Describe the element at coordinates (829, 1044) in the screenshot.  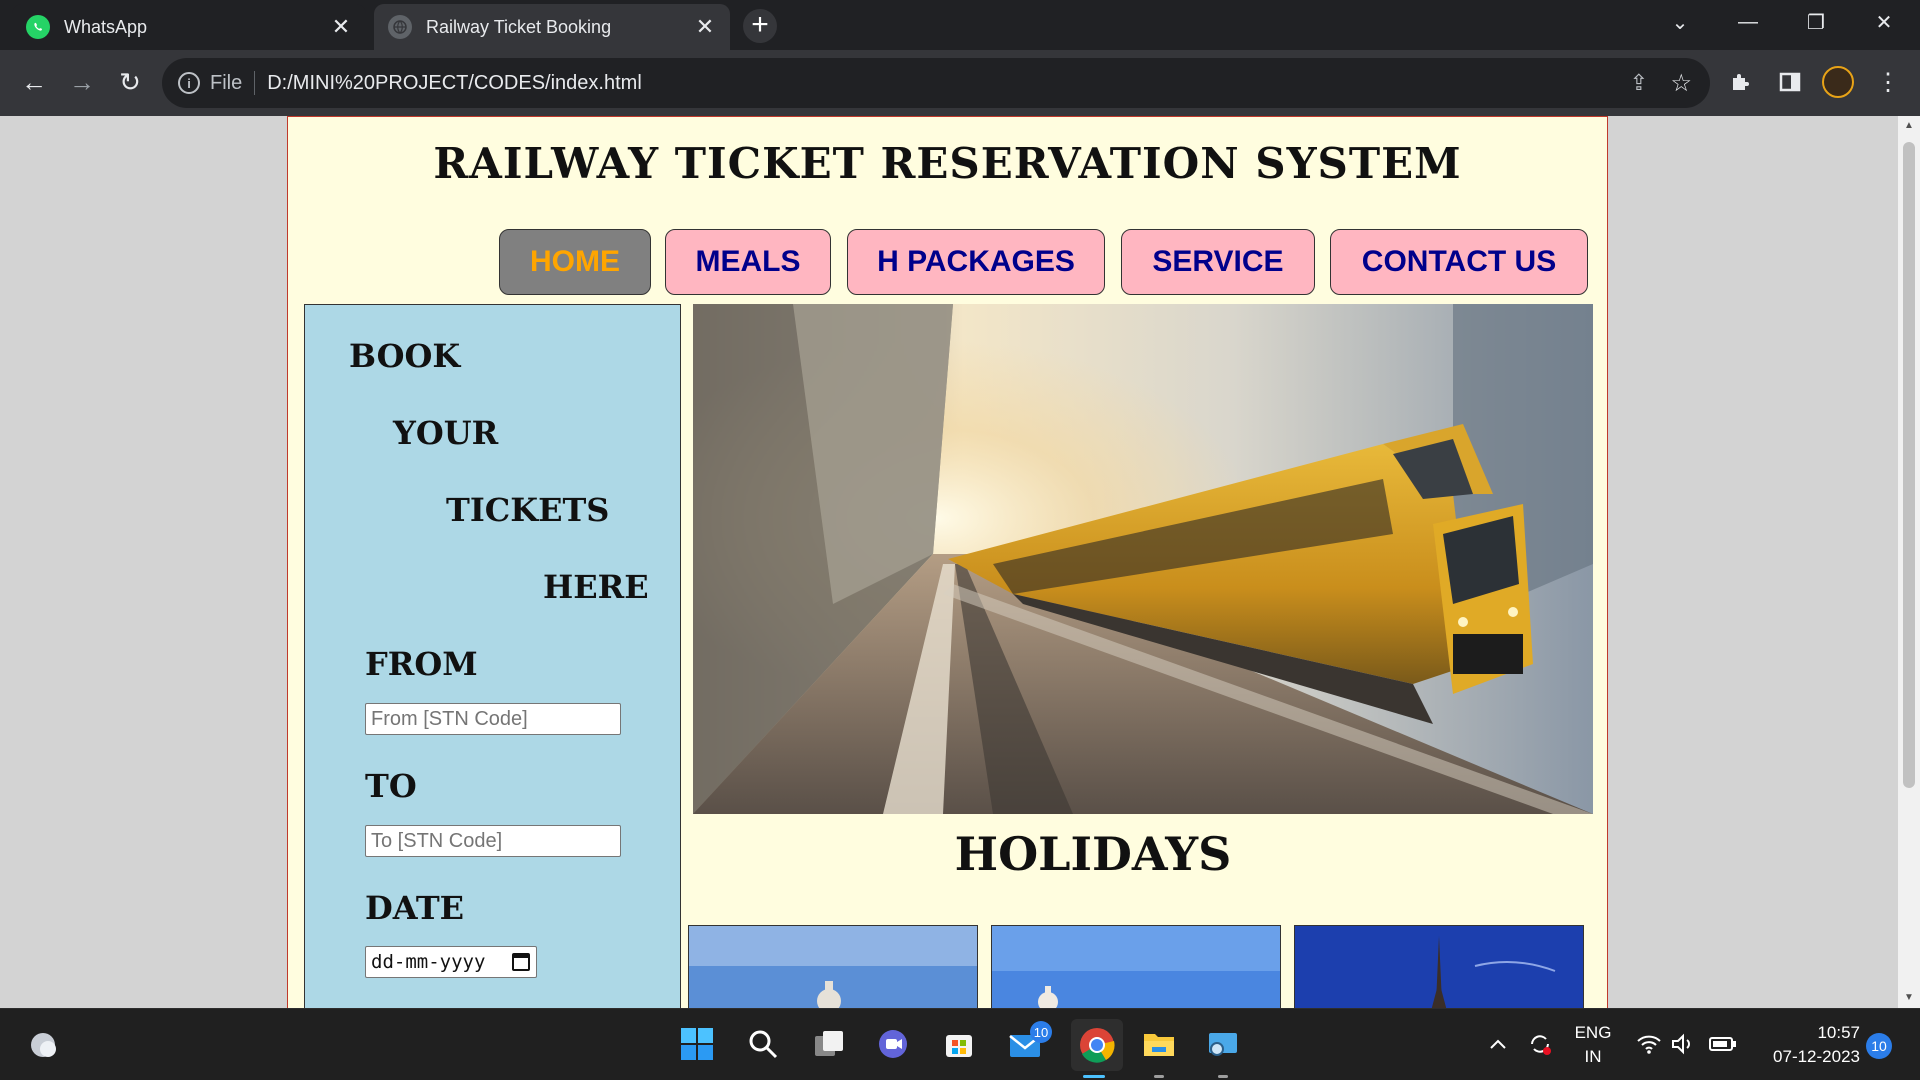
I see `task-view-icon` at that location.